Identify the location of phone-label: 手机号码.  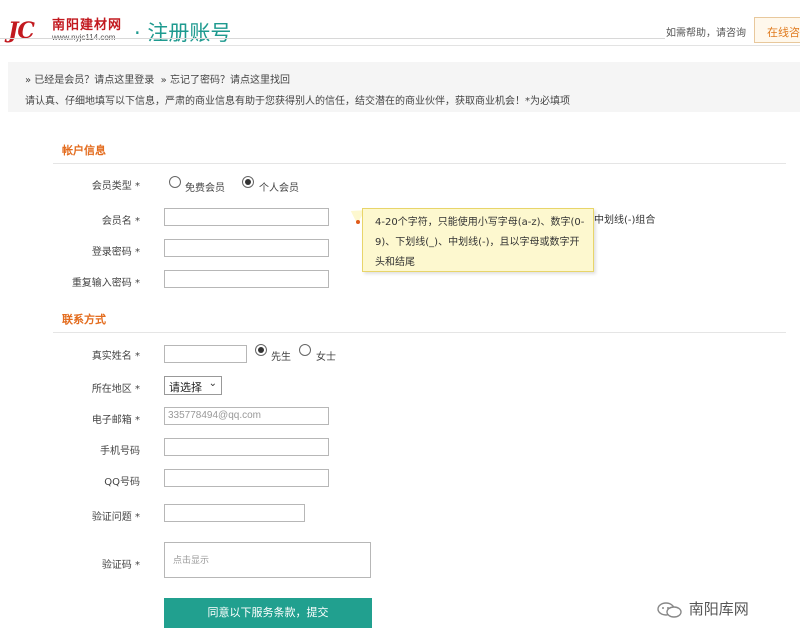
(120, 451).